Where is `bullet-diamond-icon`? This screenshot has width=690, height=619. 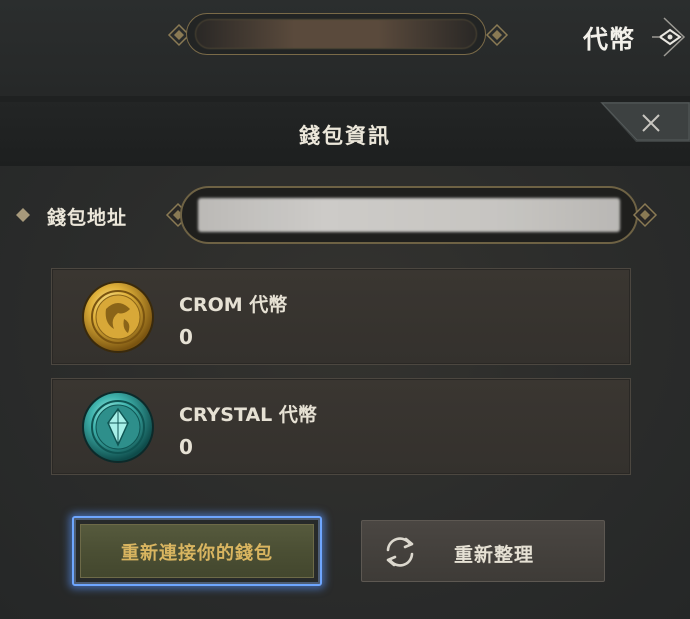
bullet-diamond-icon is located at coordinates (23, 215).